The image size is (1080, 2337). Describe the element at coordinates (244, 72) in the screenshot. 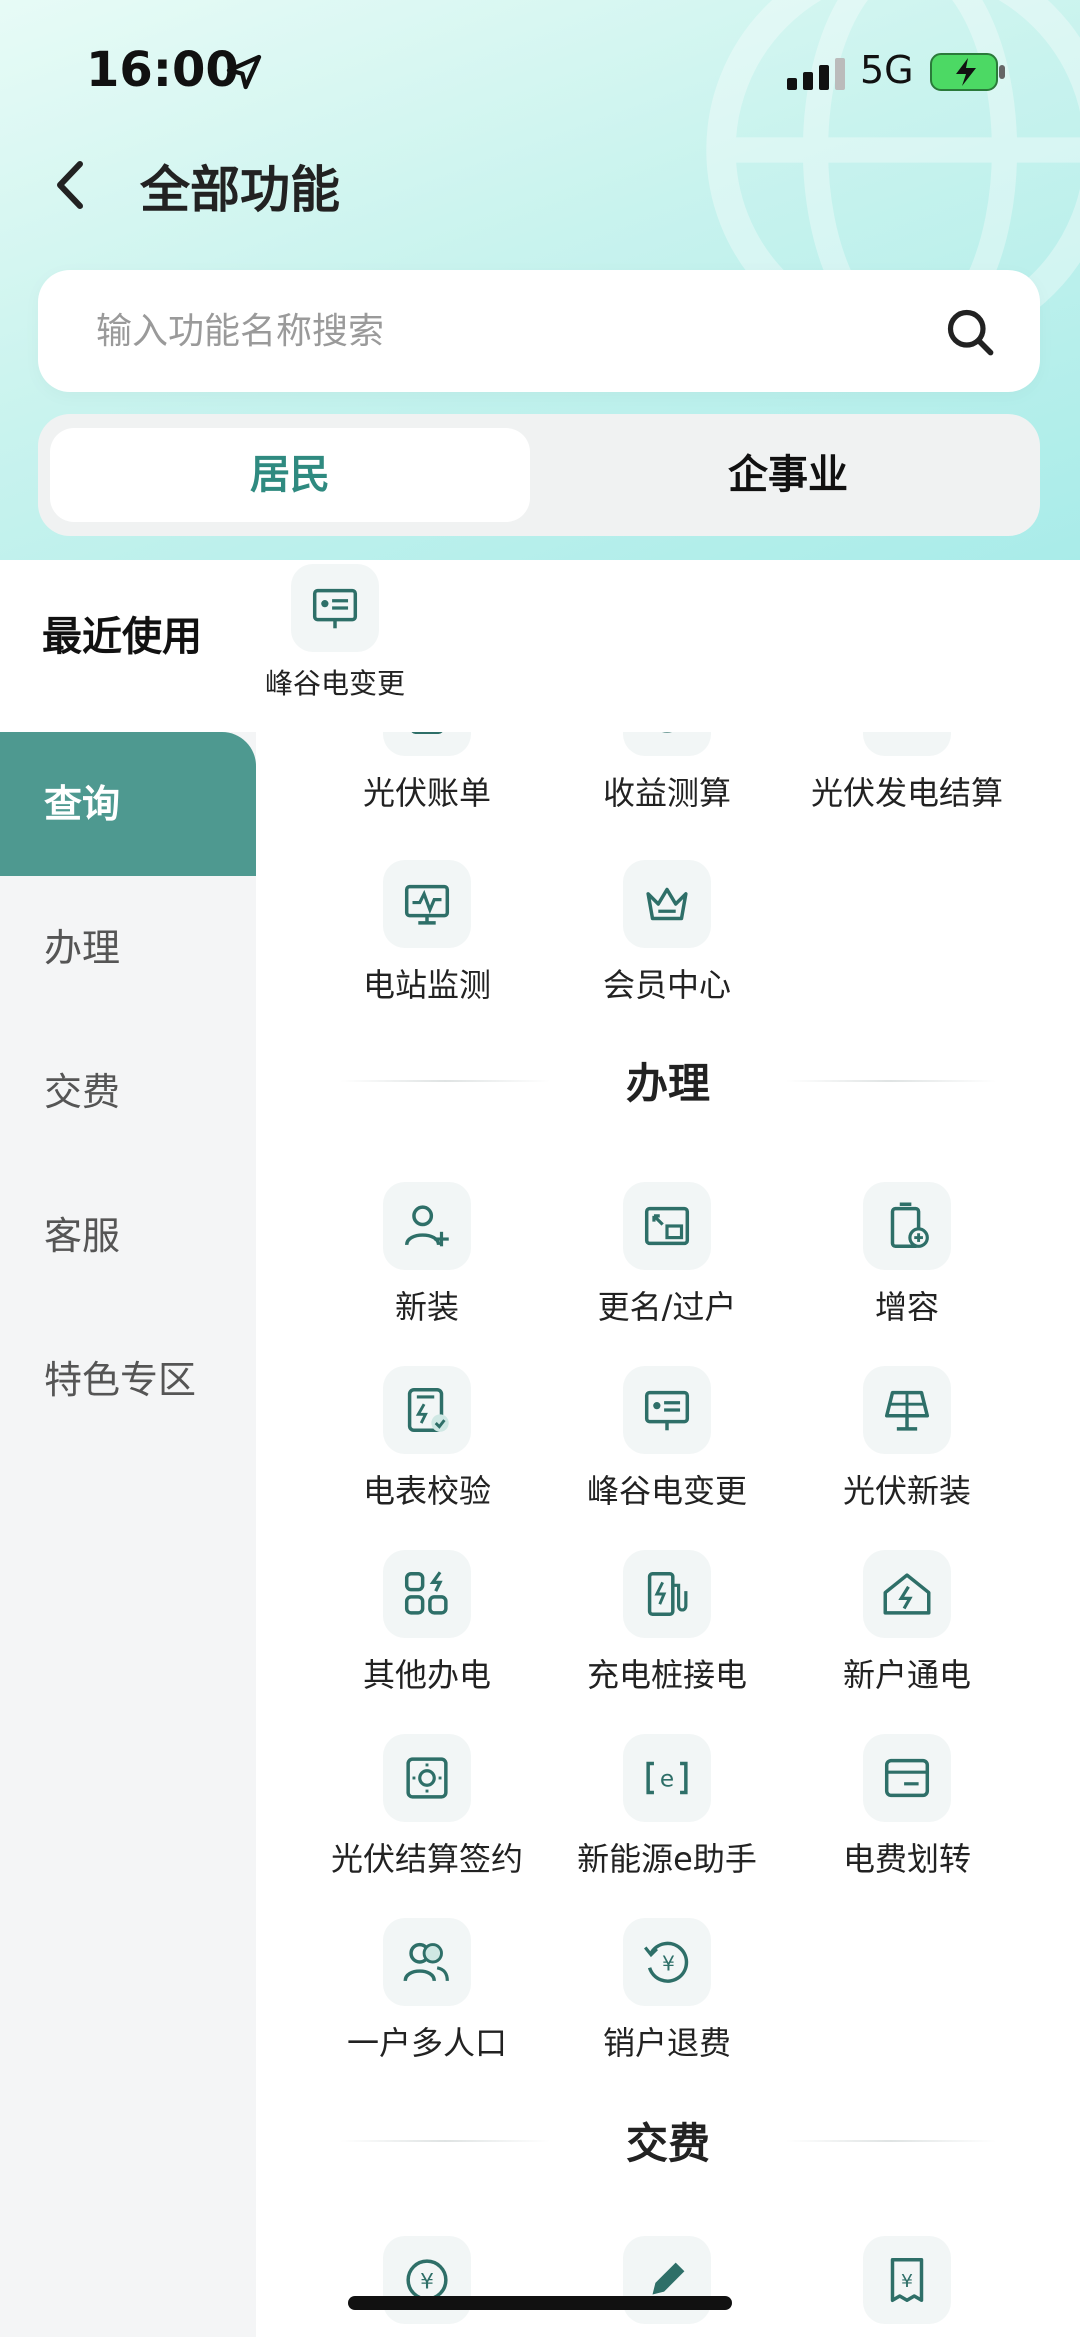

I see `location-arrow-icon` at that location.